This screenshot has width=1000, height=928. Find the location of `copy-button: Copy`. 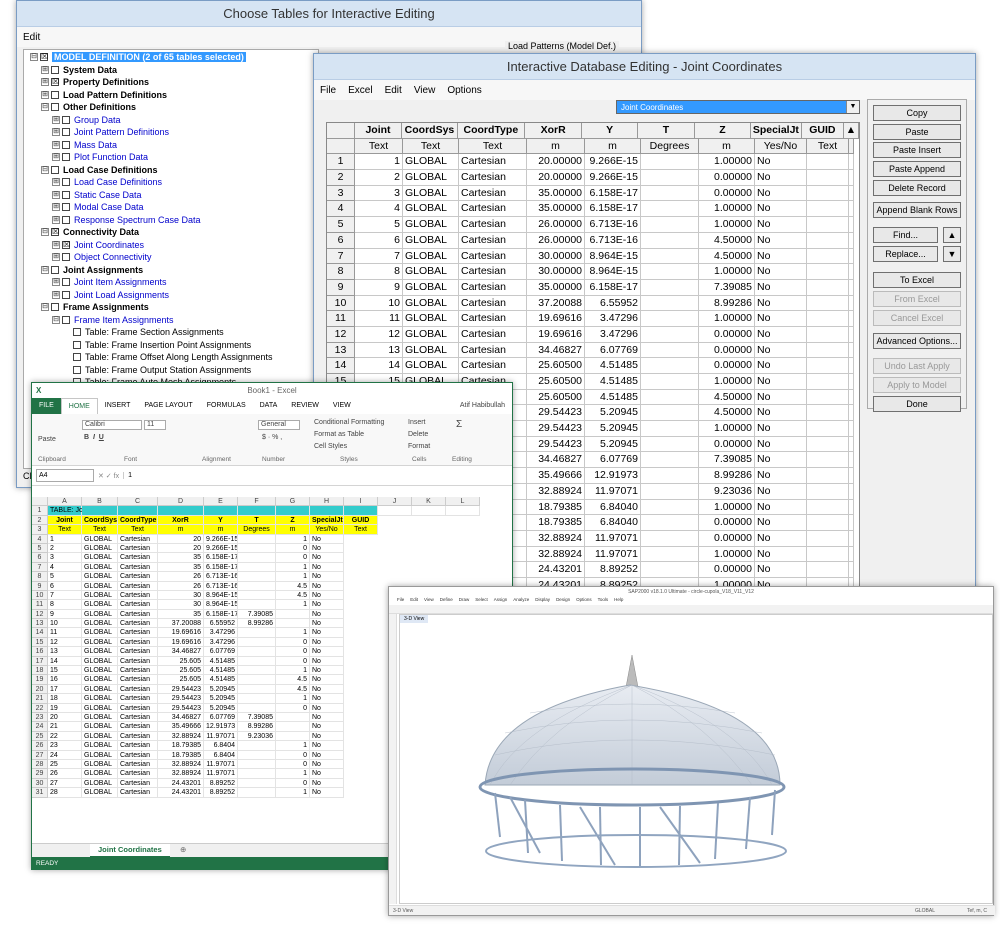

copy-button: Copy is located at coordinates (917, 113).